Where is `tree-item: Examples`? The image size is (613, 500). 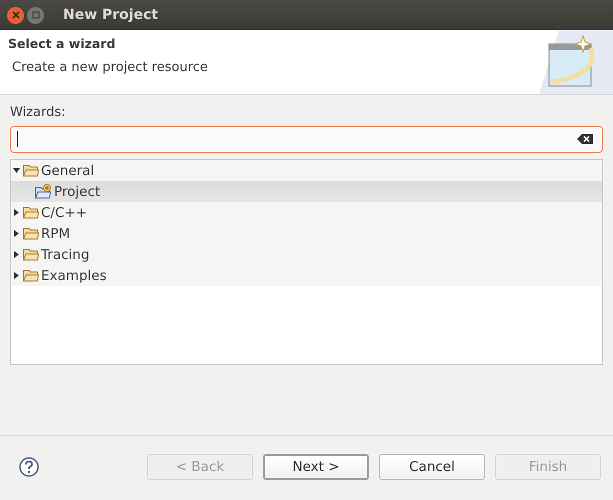 tree-item: Examples is located at coordinates (306, 275).